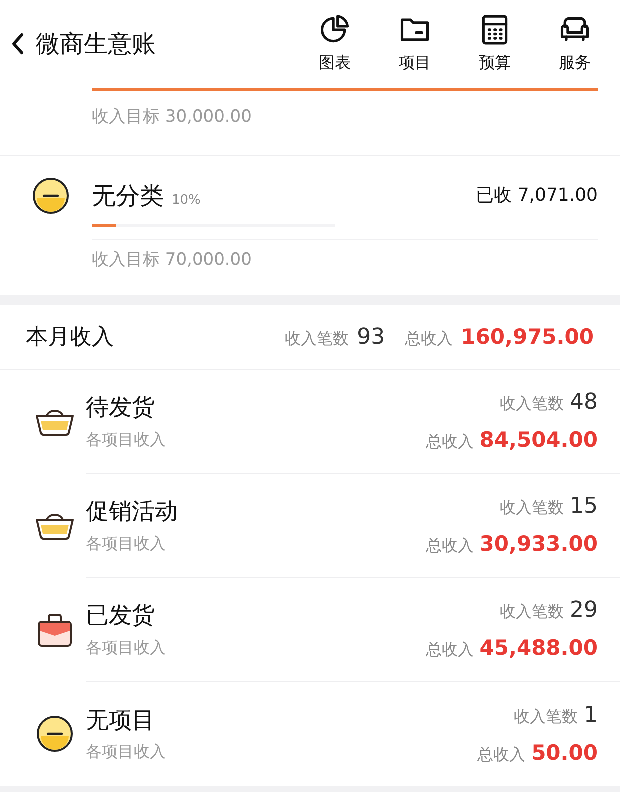  Describe the element at coordinates (310, 422) in the screenshot. I see `project-row: 待发货 各项目收入 收入笔数 48 总收入 84,504.00` at that location.